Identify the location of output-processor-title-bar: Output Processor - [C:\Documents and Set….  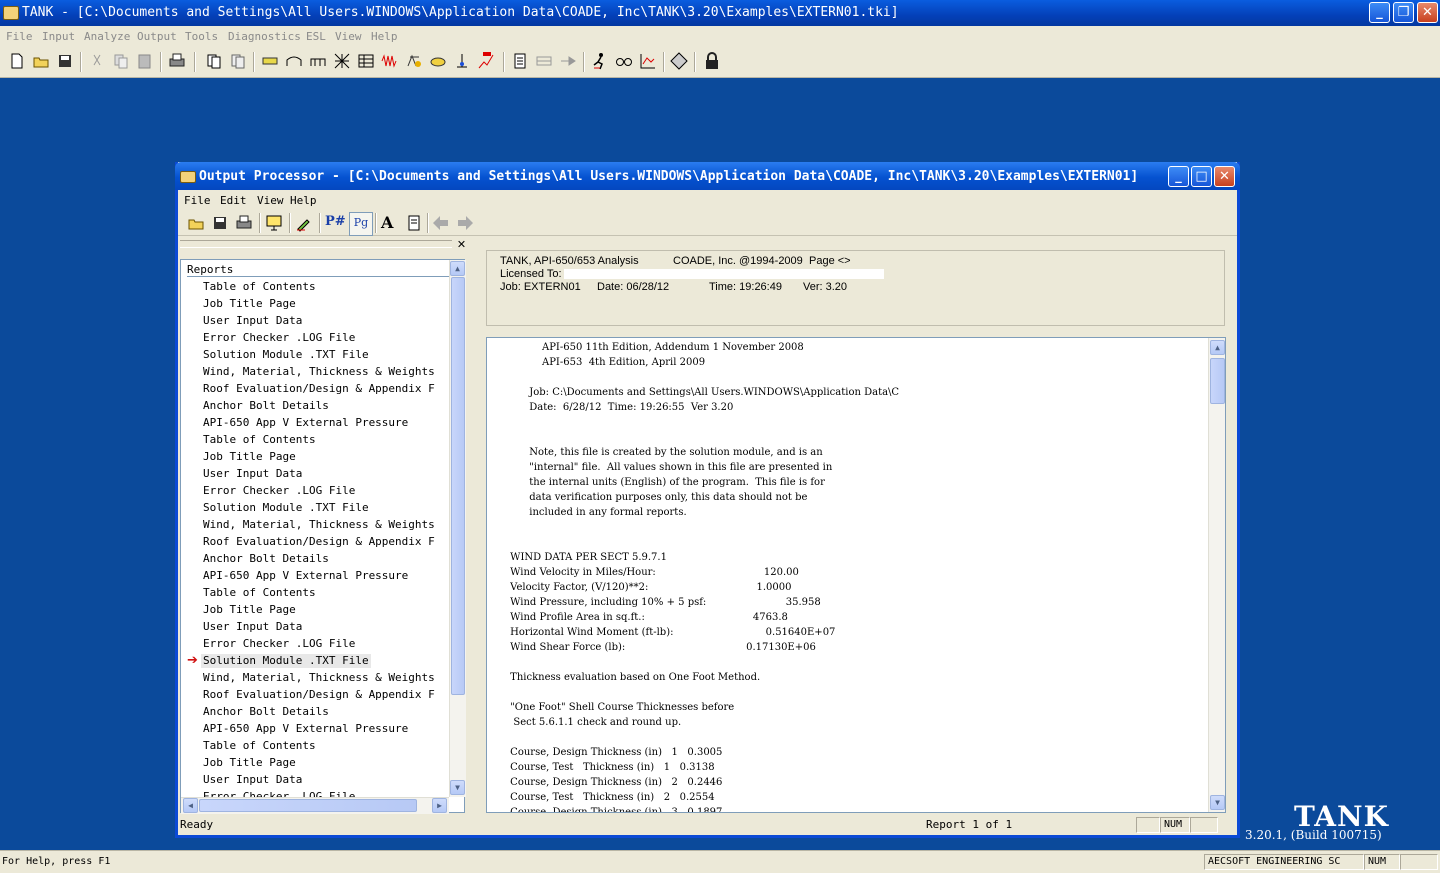
(707, 176).